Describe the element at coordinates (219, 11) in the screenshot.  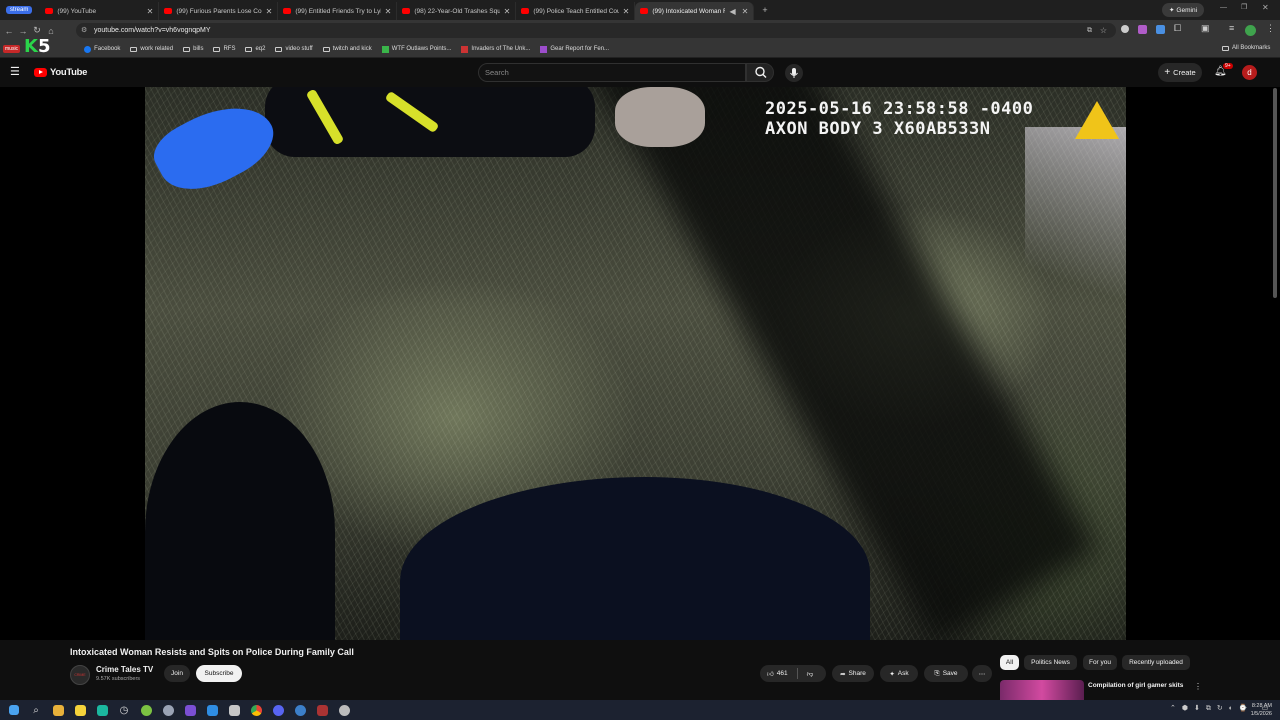
I see `browser-tab: (99) Furious Parents Lose Contr ✕` at that location.